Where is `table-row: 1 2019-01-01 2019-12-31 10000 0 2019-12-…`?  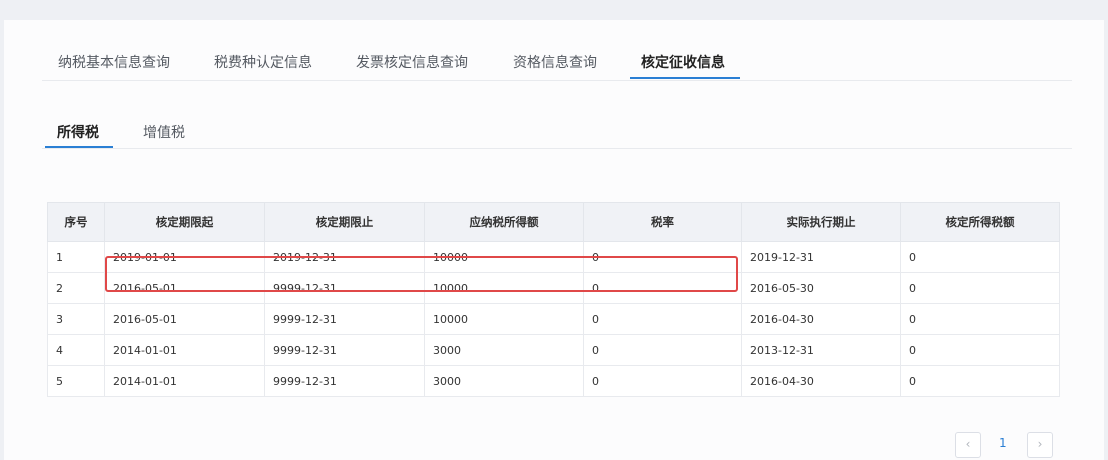
table-row: 1 2019-01-01 2019-12-31 10000 0 2019-12-… is located at coordinates (553, 257).